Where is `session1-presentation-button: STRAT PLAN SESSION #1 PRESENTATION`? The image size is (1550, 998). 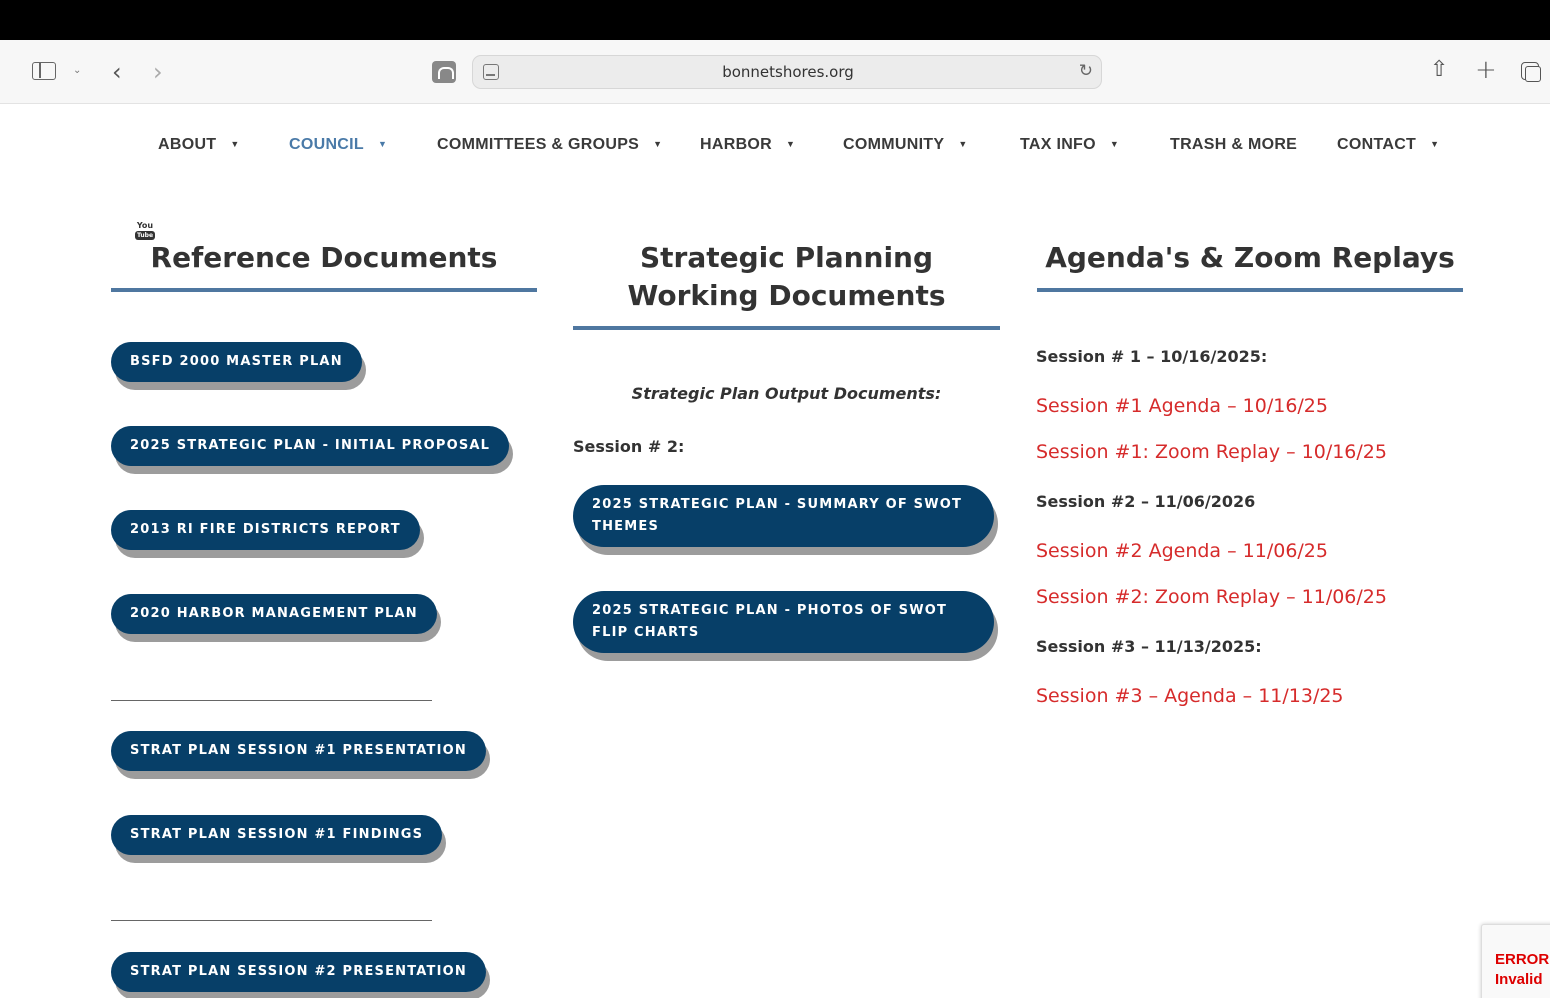
session1-presentation-button: STRAT PLAN SESSION #1 PRESENTATION is located at coordinates (298, 751).